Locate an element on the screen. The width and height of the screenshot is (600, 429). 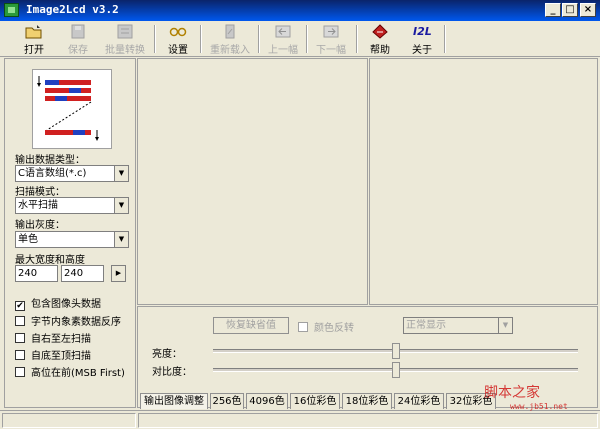
option-msb-first: 高位在前(MSB First) is located at coordinates (70, 371).